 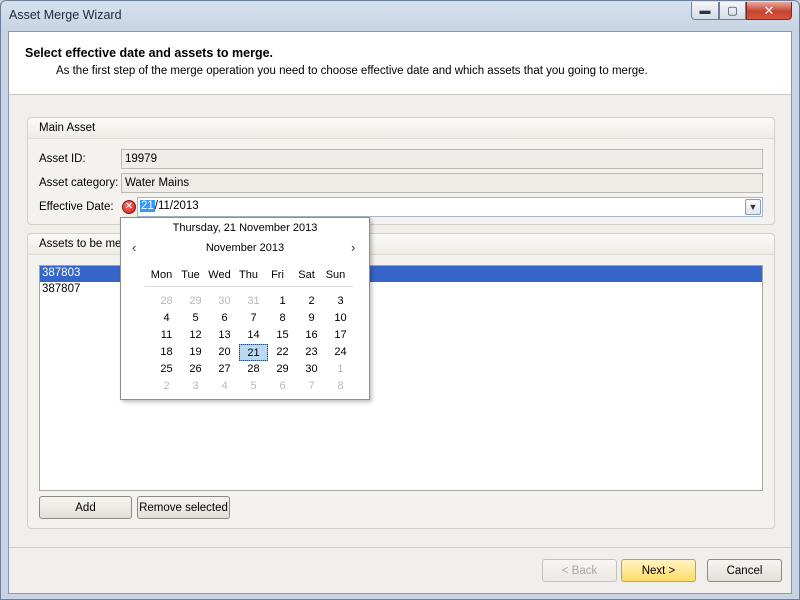 I want to click on calendar-day: 12, so click(x=195, y=335).